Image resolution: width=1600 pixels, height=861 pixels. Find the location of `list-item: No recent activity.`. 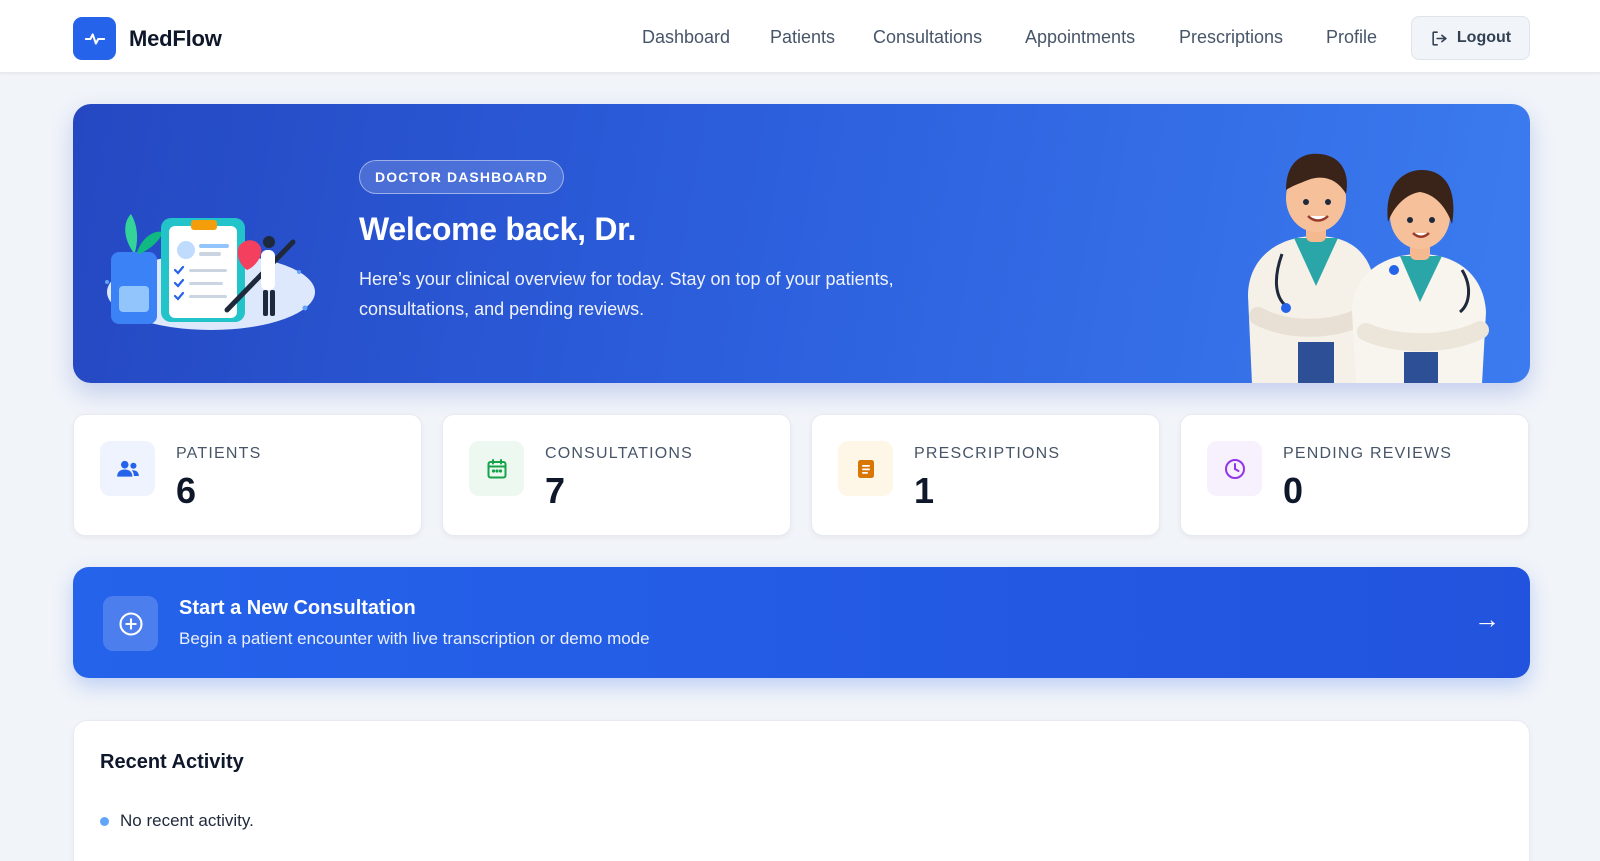

list-item: No recent activity. is located at coordinates (177, 821).